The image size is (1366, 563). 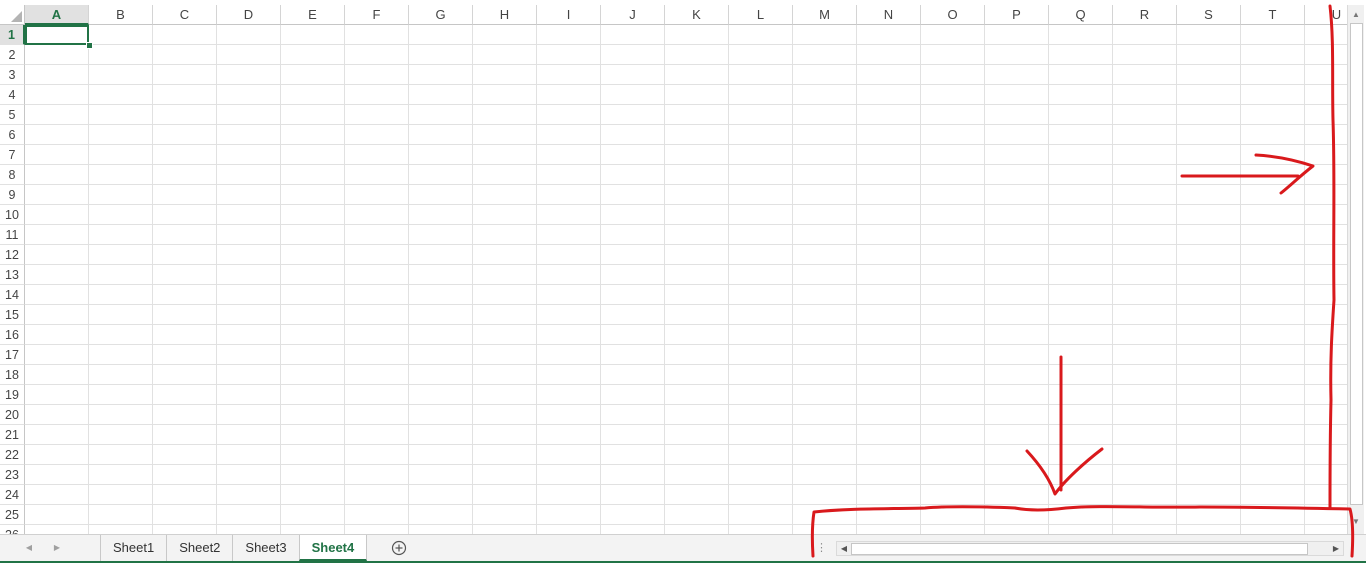 What do you see at coordinates (12, 75) in the screenshot?
I see `row-header-3: 3` at bounding box center [12, 75].